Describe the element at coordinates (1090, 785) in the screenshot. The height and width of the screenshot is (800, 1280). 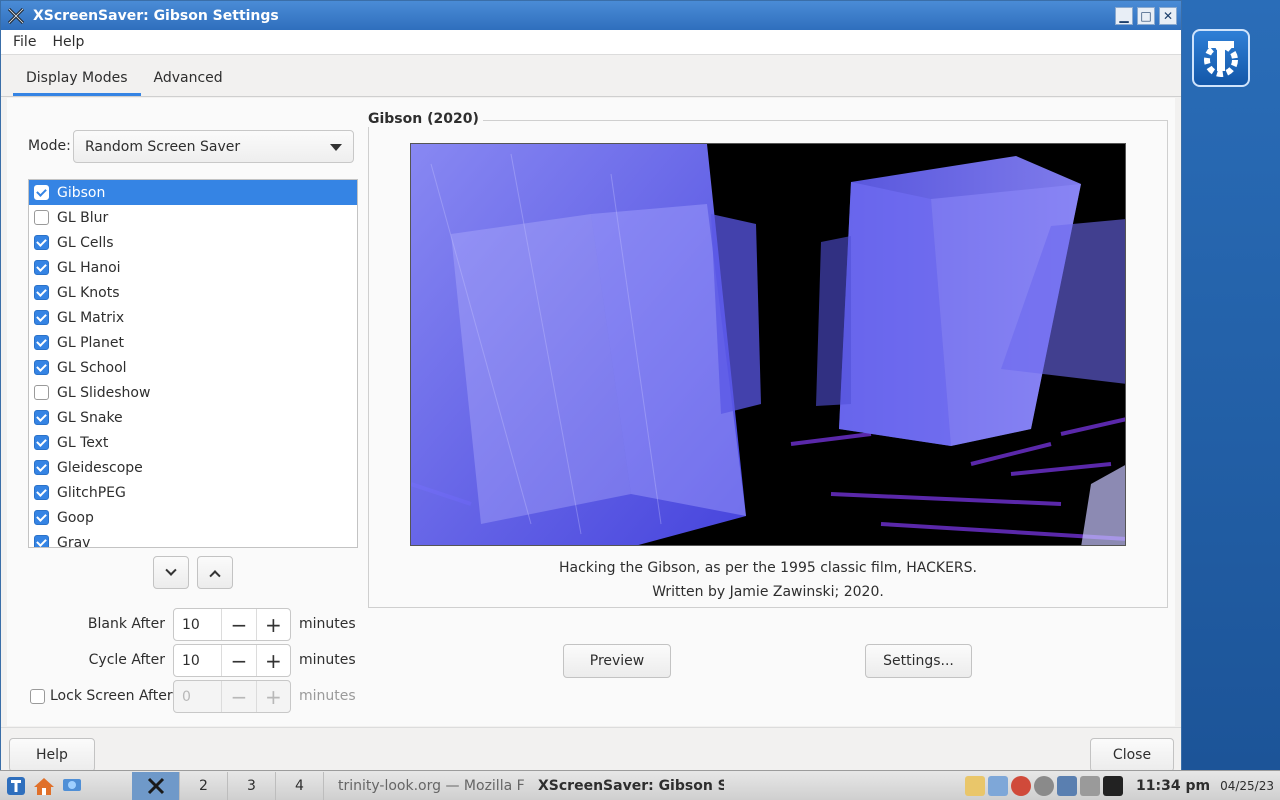
I see `settings-tray-icon` at that location.